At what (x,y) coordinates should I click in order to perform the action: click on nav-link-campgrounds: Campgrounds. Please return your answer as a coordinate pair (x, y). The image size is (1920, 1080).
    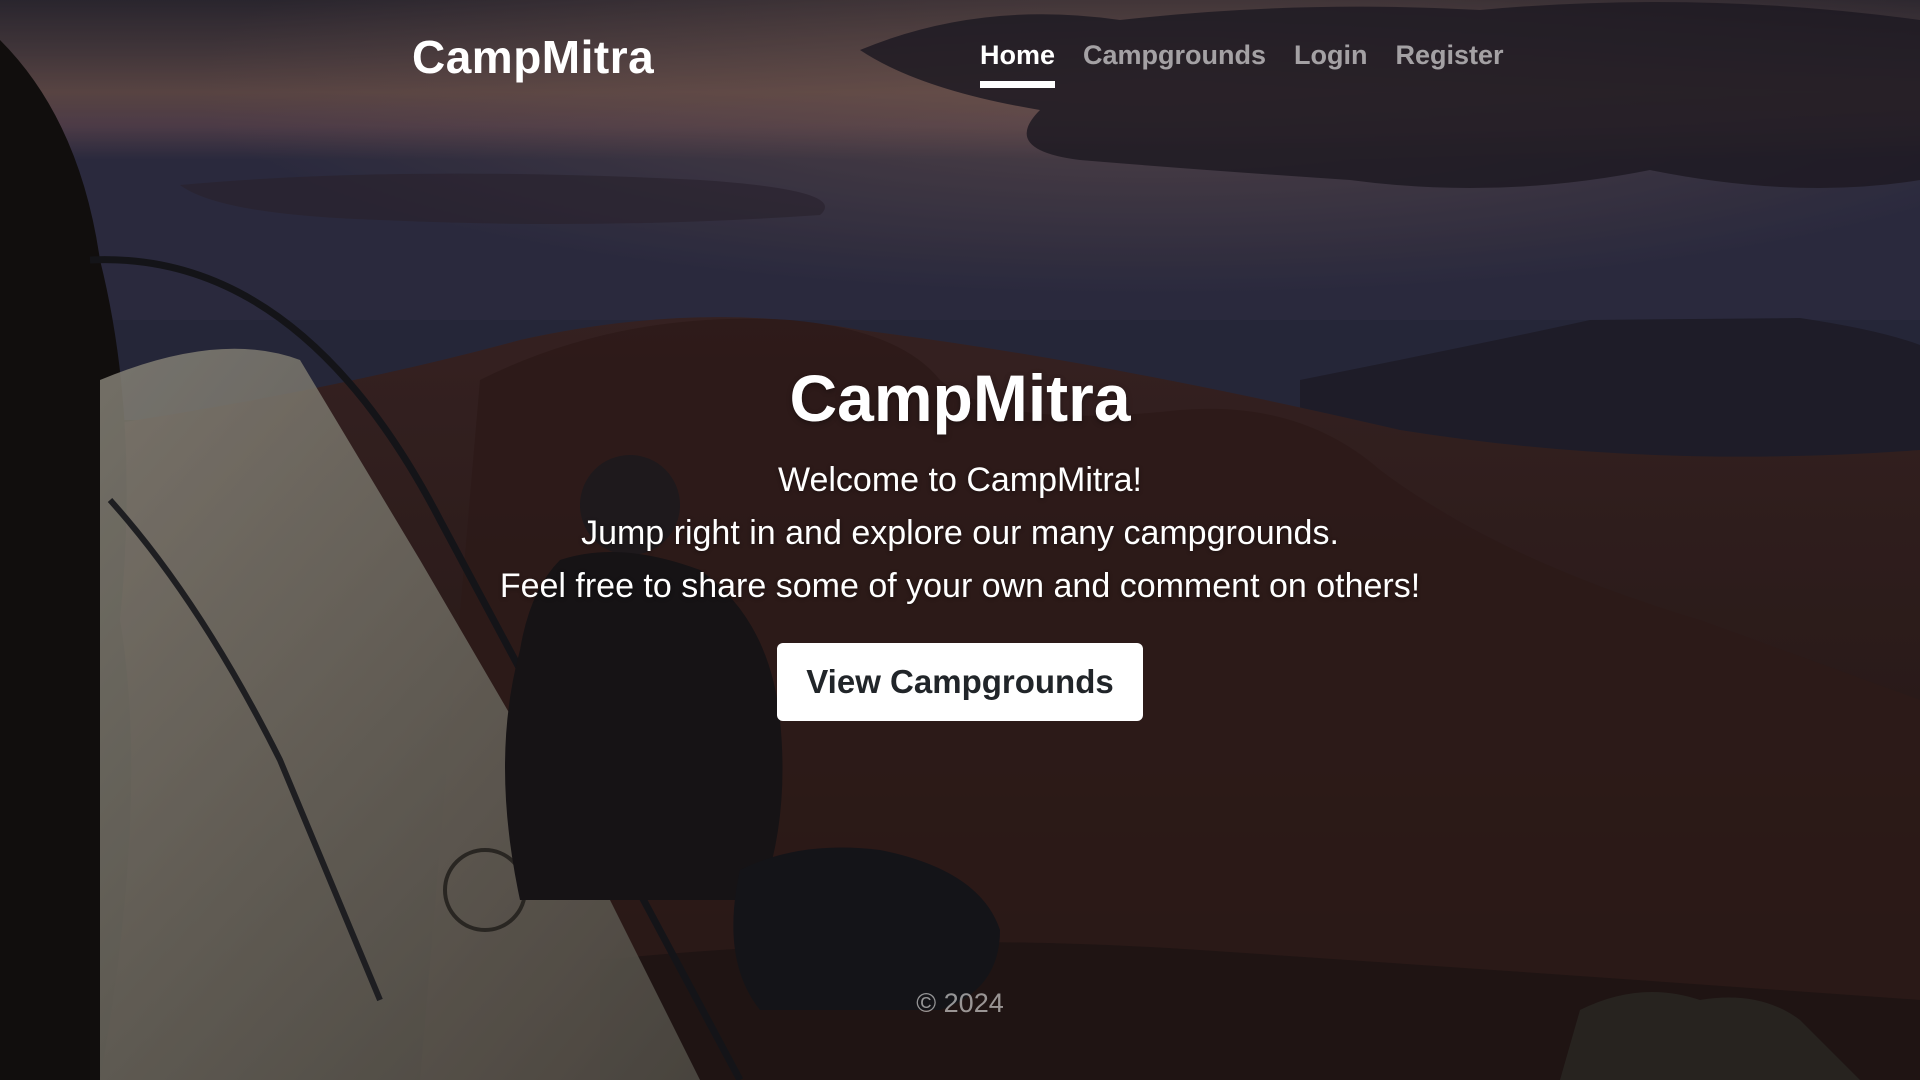
    Looking at the image, I should click on (1174, 64).